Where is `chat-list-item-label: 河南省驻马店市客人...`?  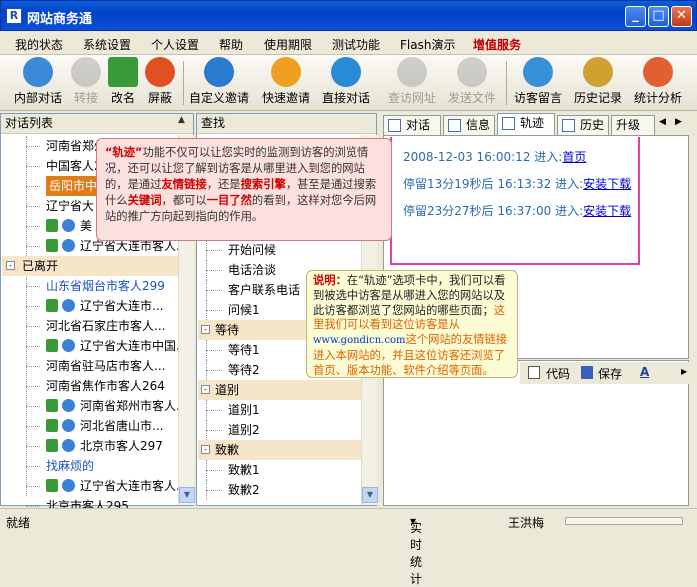 chat-list-item-label: 河南省驻马店市客人... is located at coordinates (106, 366).